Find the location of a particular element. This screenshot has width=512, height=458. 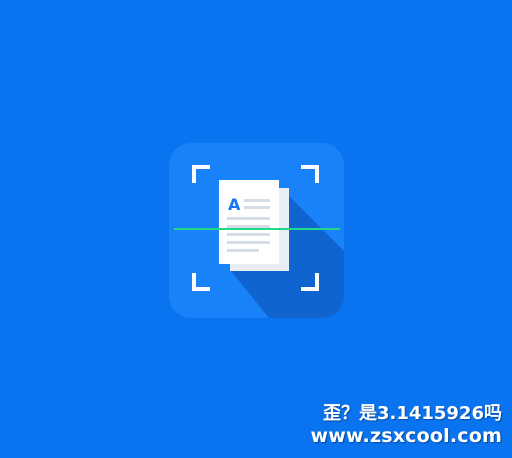

corner-bracket-bottom-left is located at coordinates (201, 282).